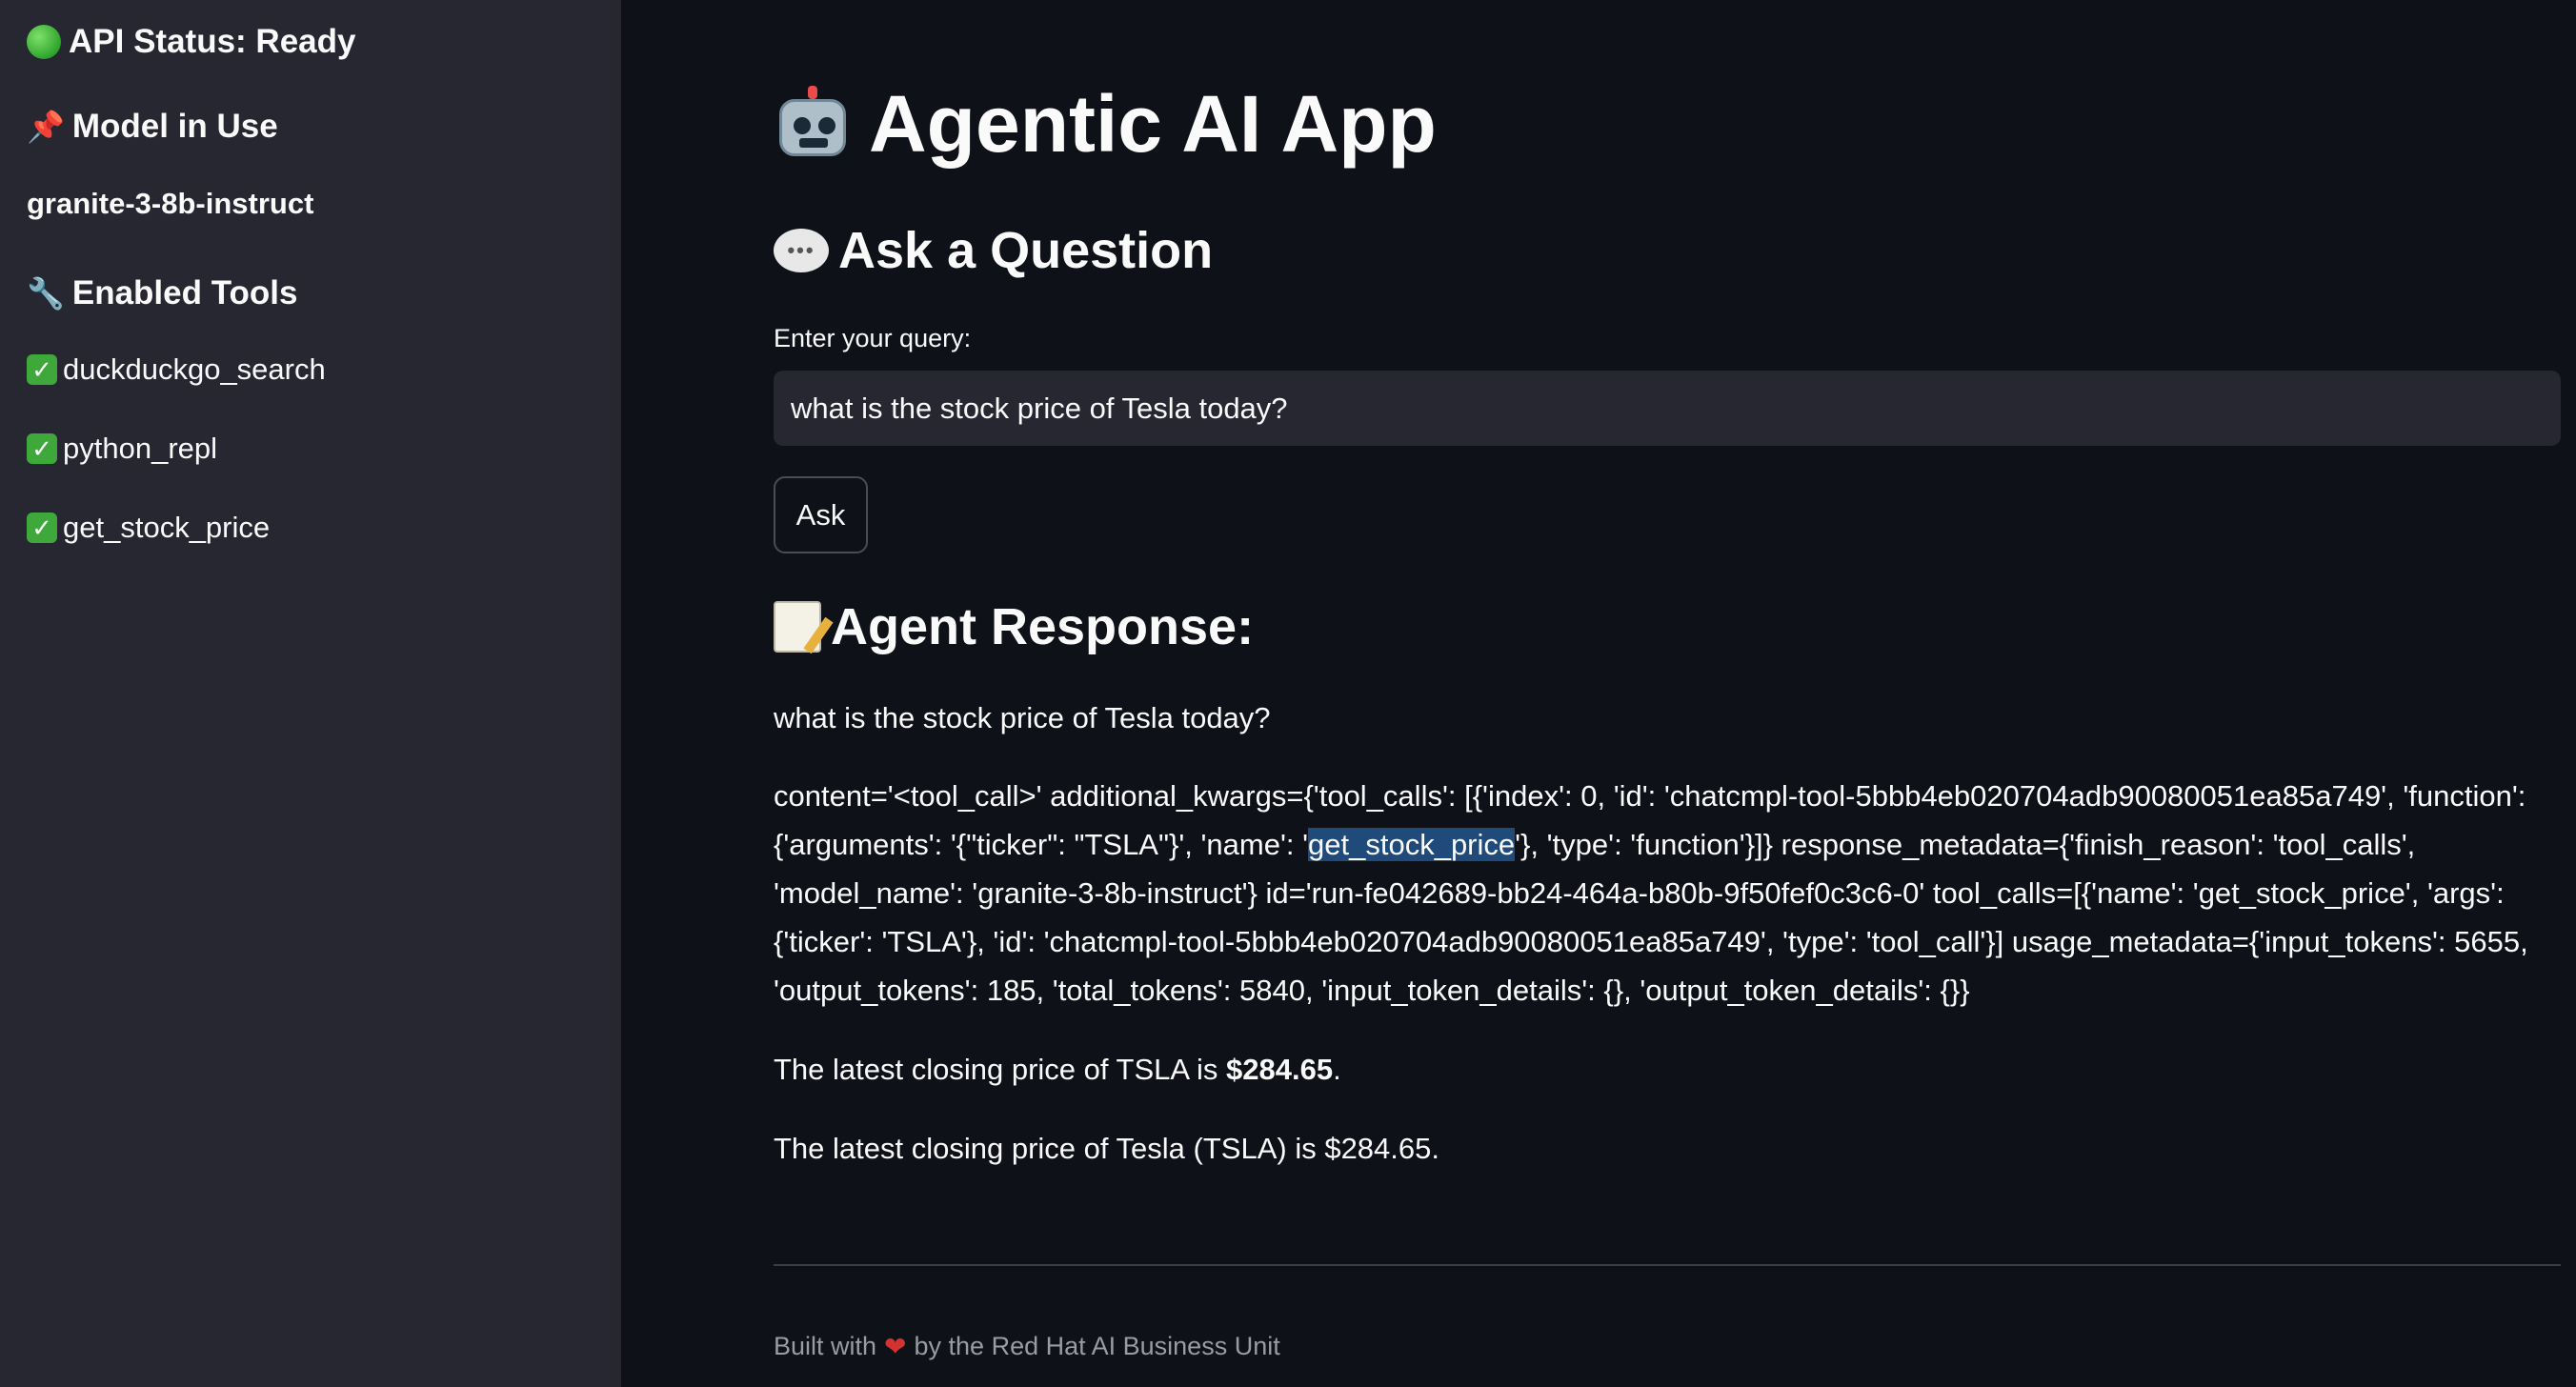  What do you see at coordinates (1026, 250) in the screenshot?
I see `ask-heading-text: Ask a Question` at bounding box center [1026, 250].